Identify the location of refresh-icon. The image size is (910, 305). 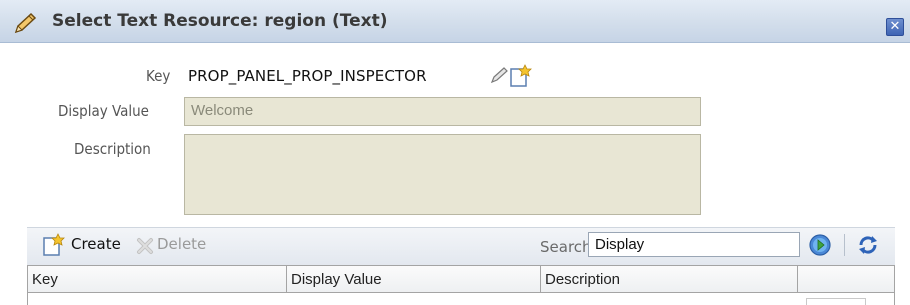
(868, 245).